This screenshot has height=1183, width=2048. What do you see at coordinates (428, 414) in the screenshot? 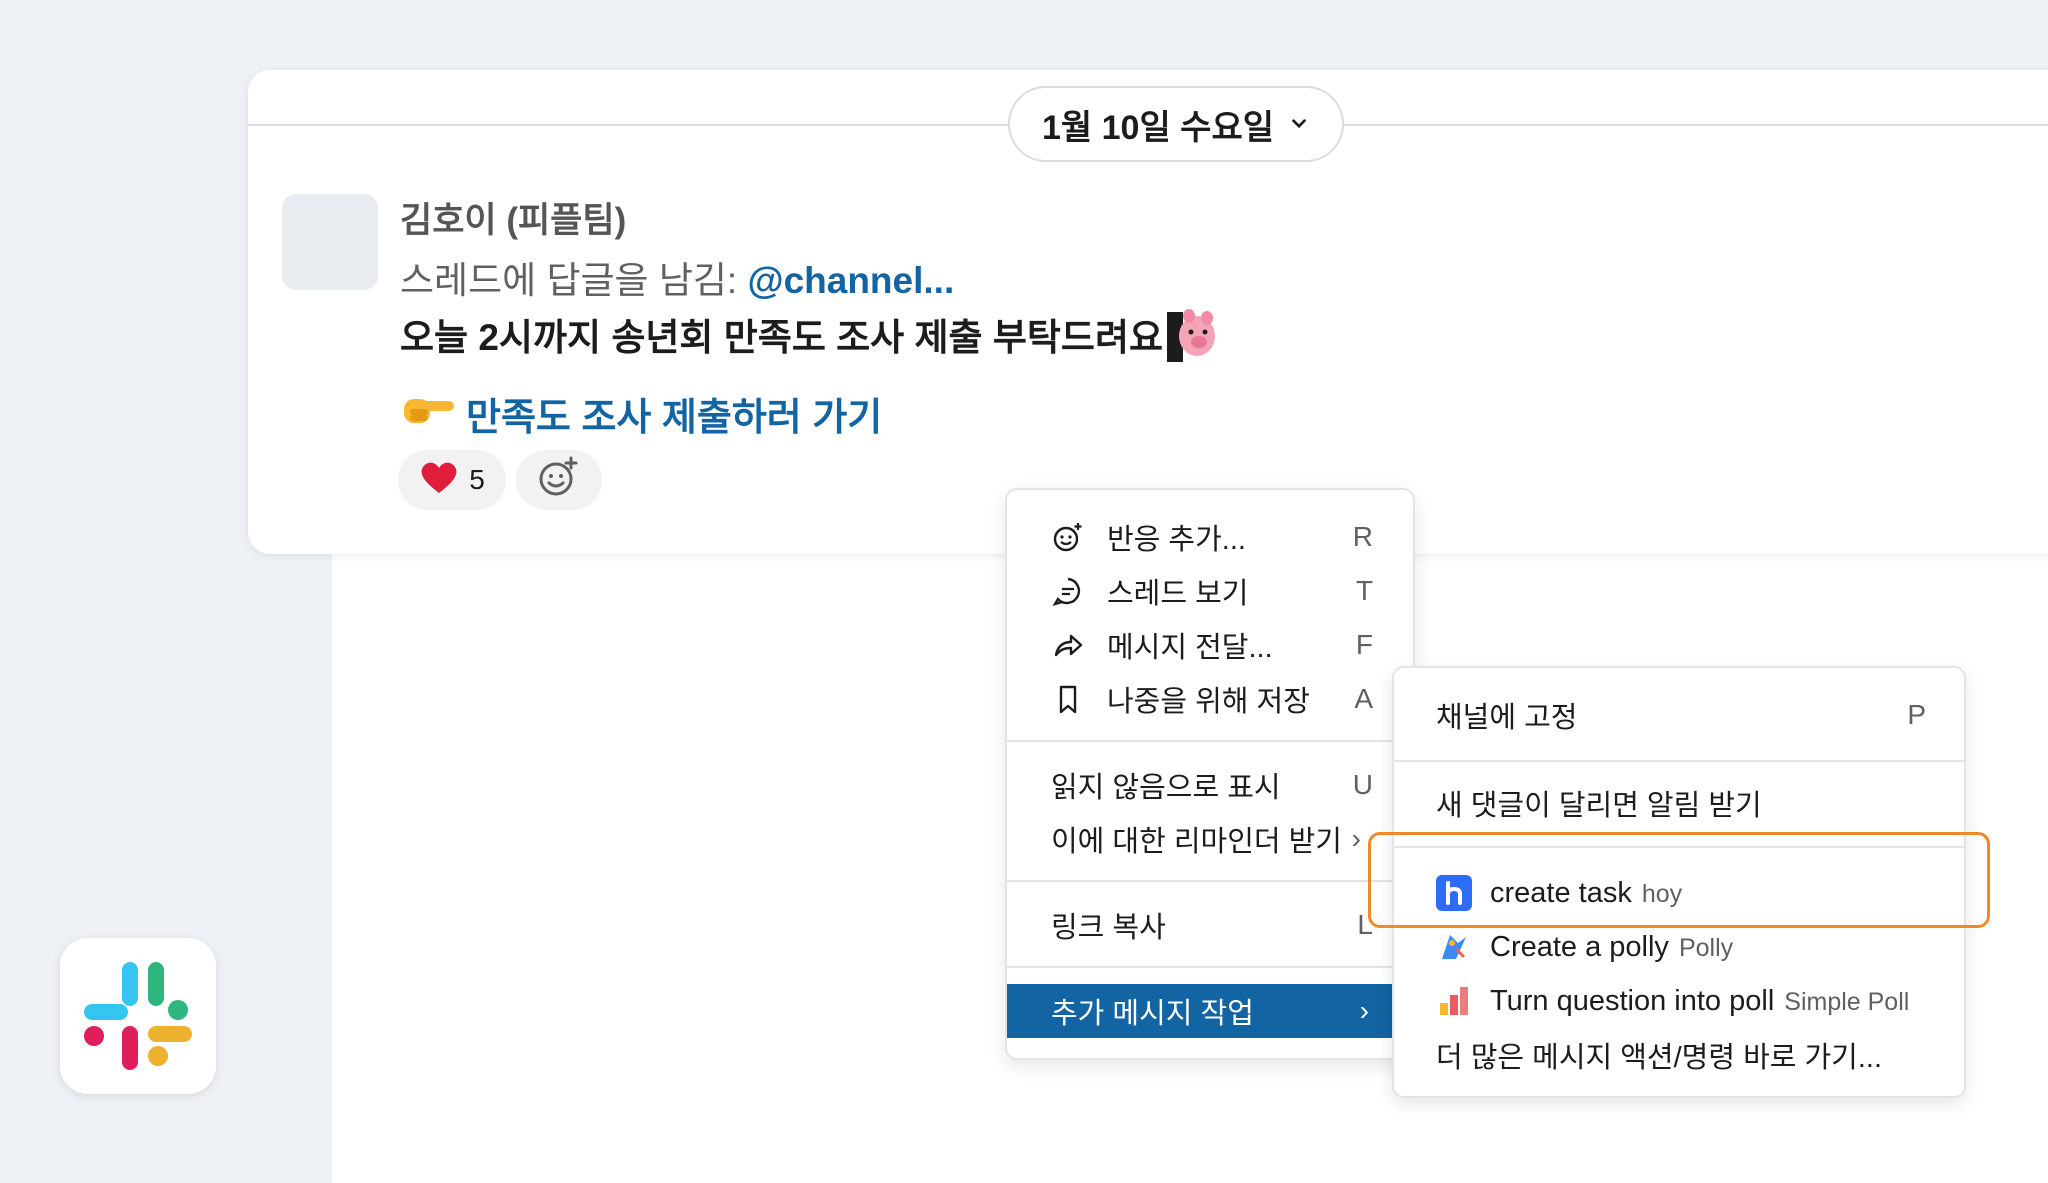
I see `pointing-hand-icon` at bounding box center [428, 414].